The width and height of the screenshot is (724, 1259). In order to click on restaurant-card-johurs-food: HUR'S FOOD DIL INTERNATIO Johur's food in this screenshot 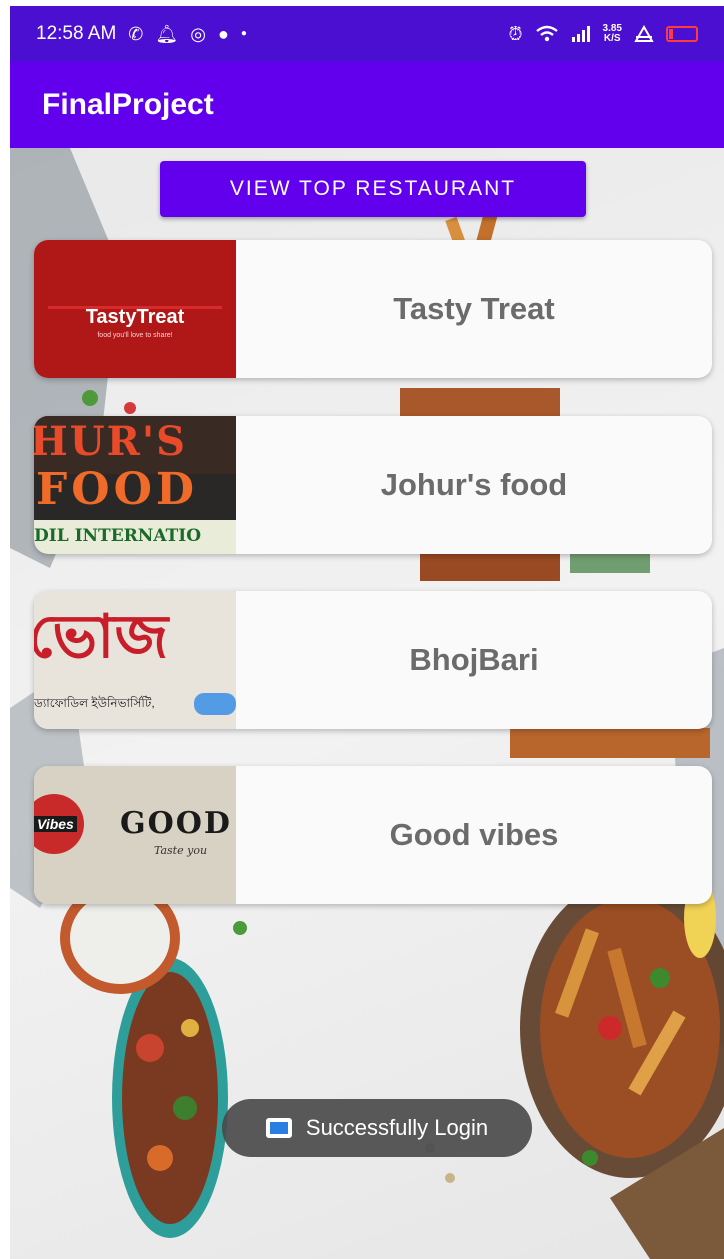, I will do `click(373, 485)`.